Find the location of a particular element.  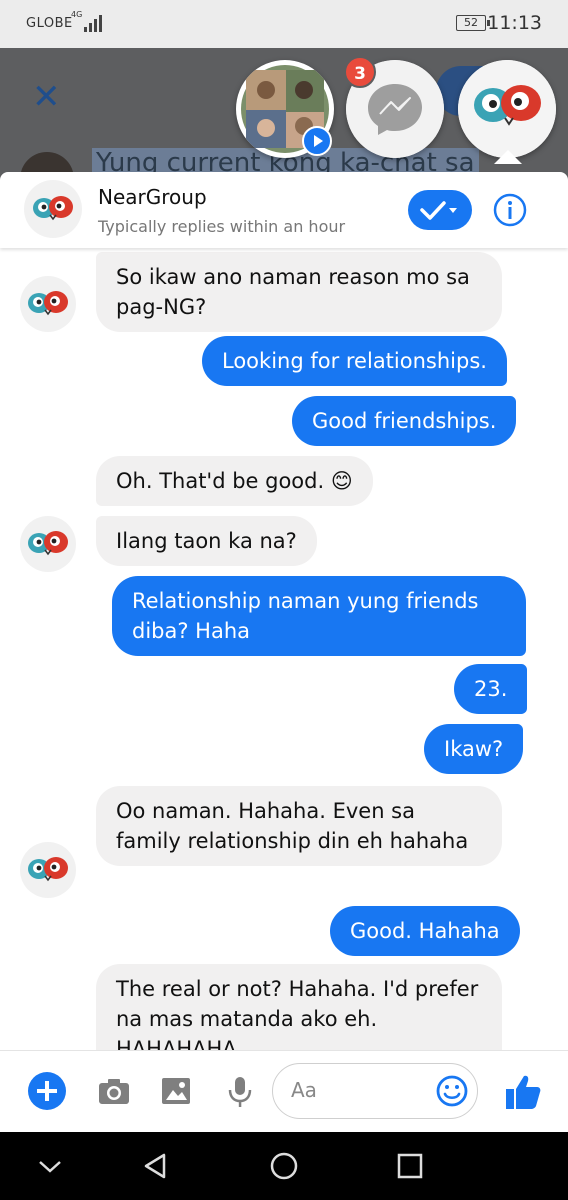

voice-button is located at coordinates (240, 1091).